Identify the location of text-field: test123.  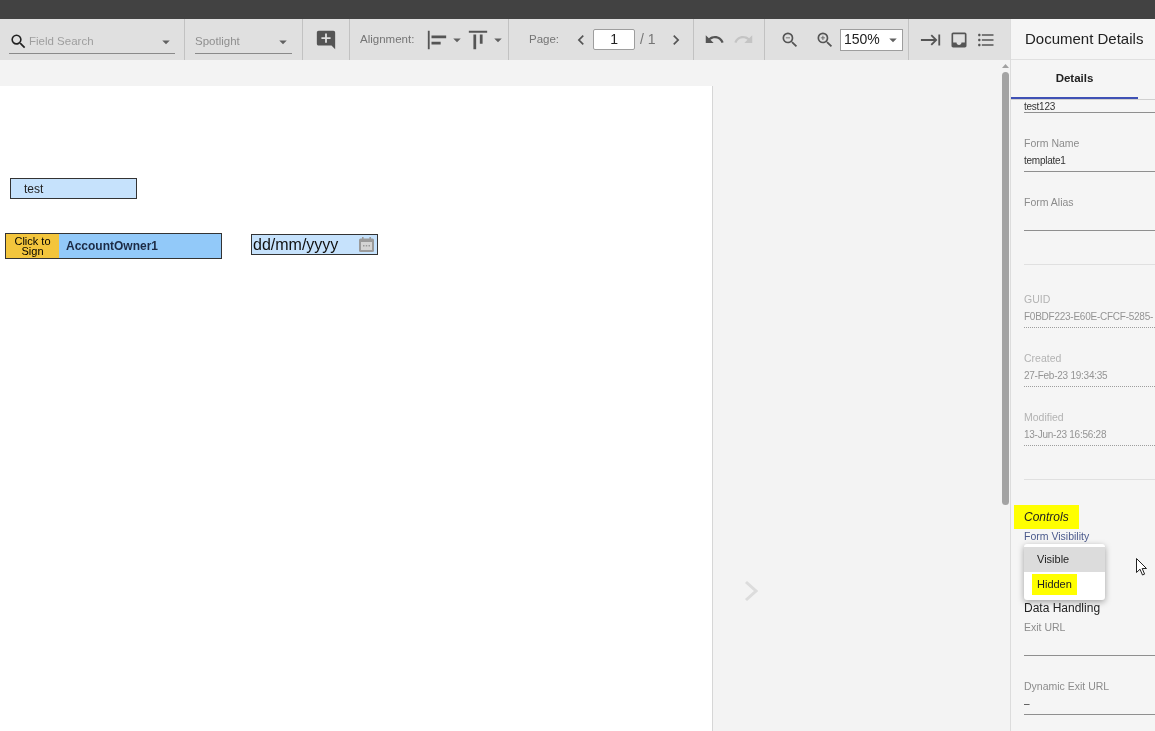
(1089, 106).